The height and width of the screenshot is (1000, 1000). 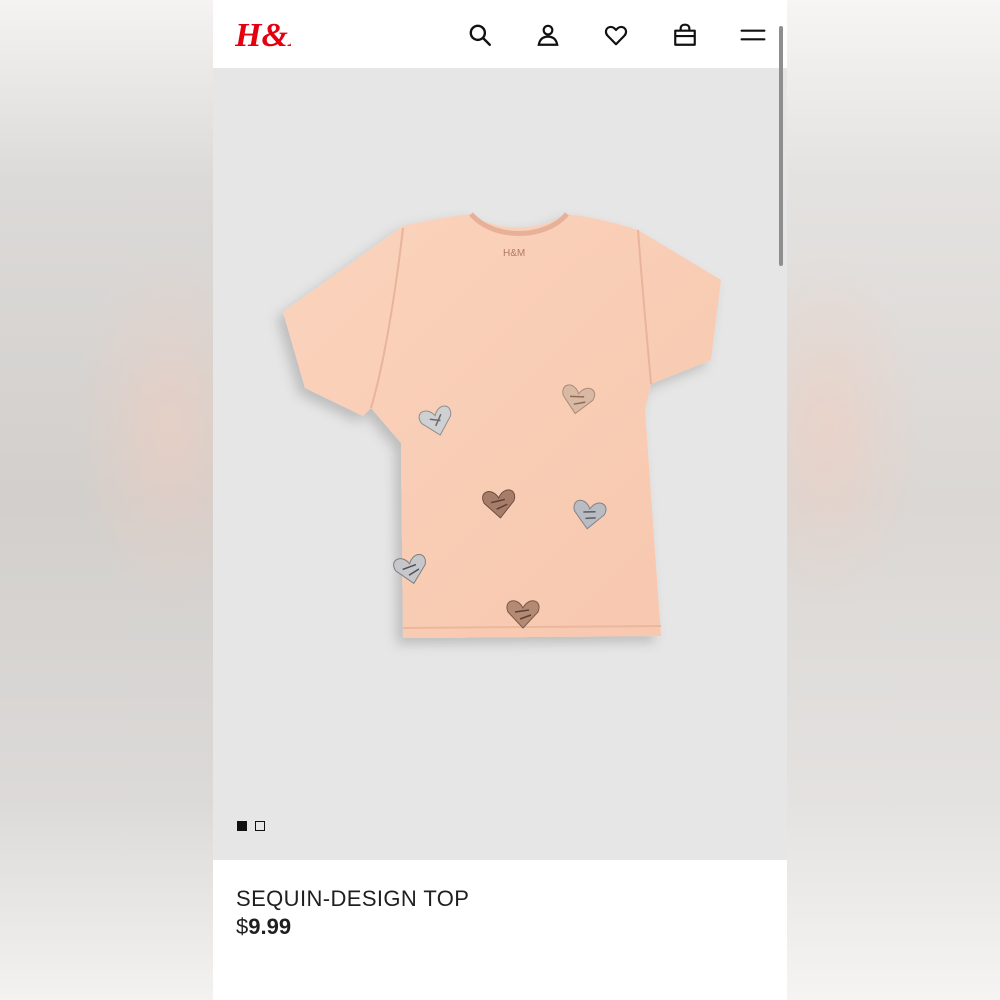 I want to click on account-icon, so click(x=548, y=35).